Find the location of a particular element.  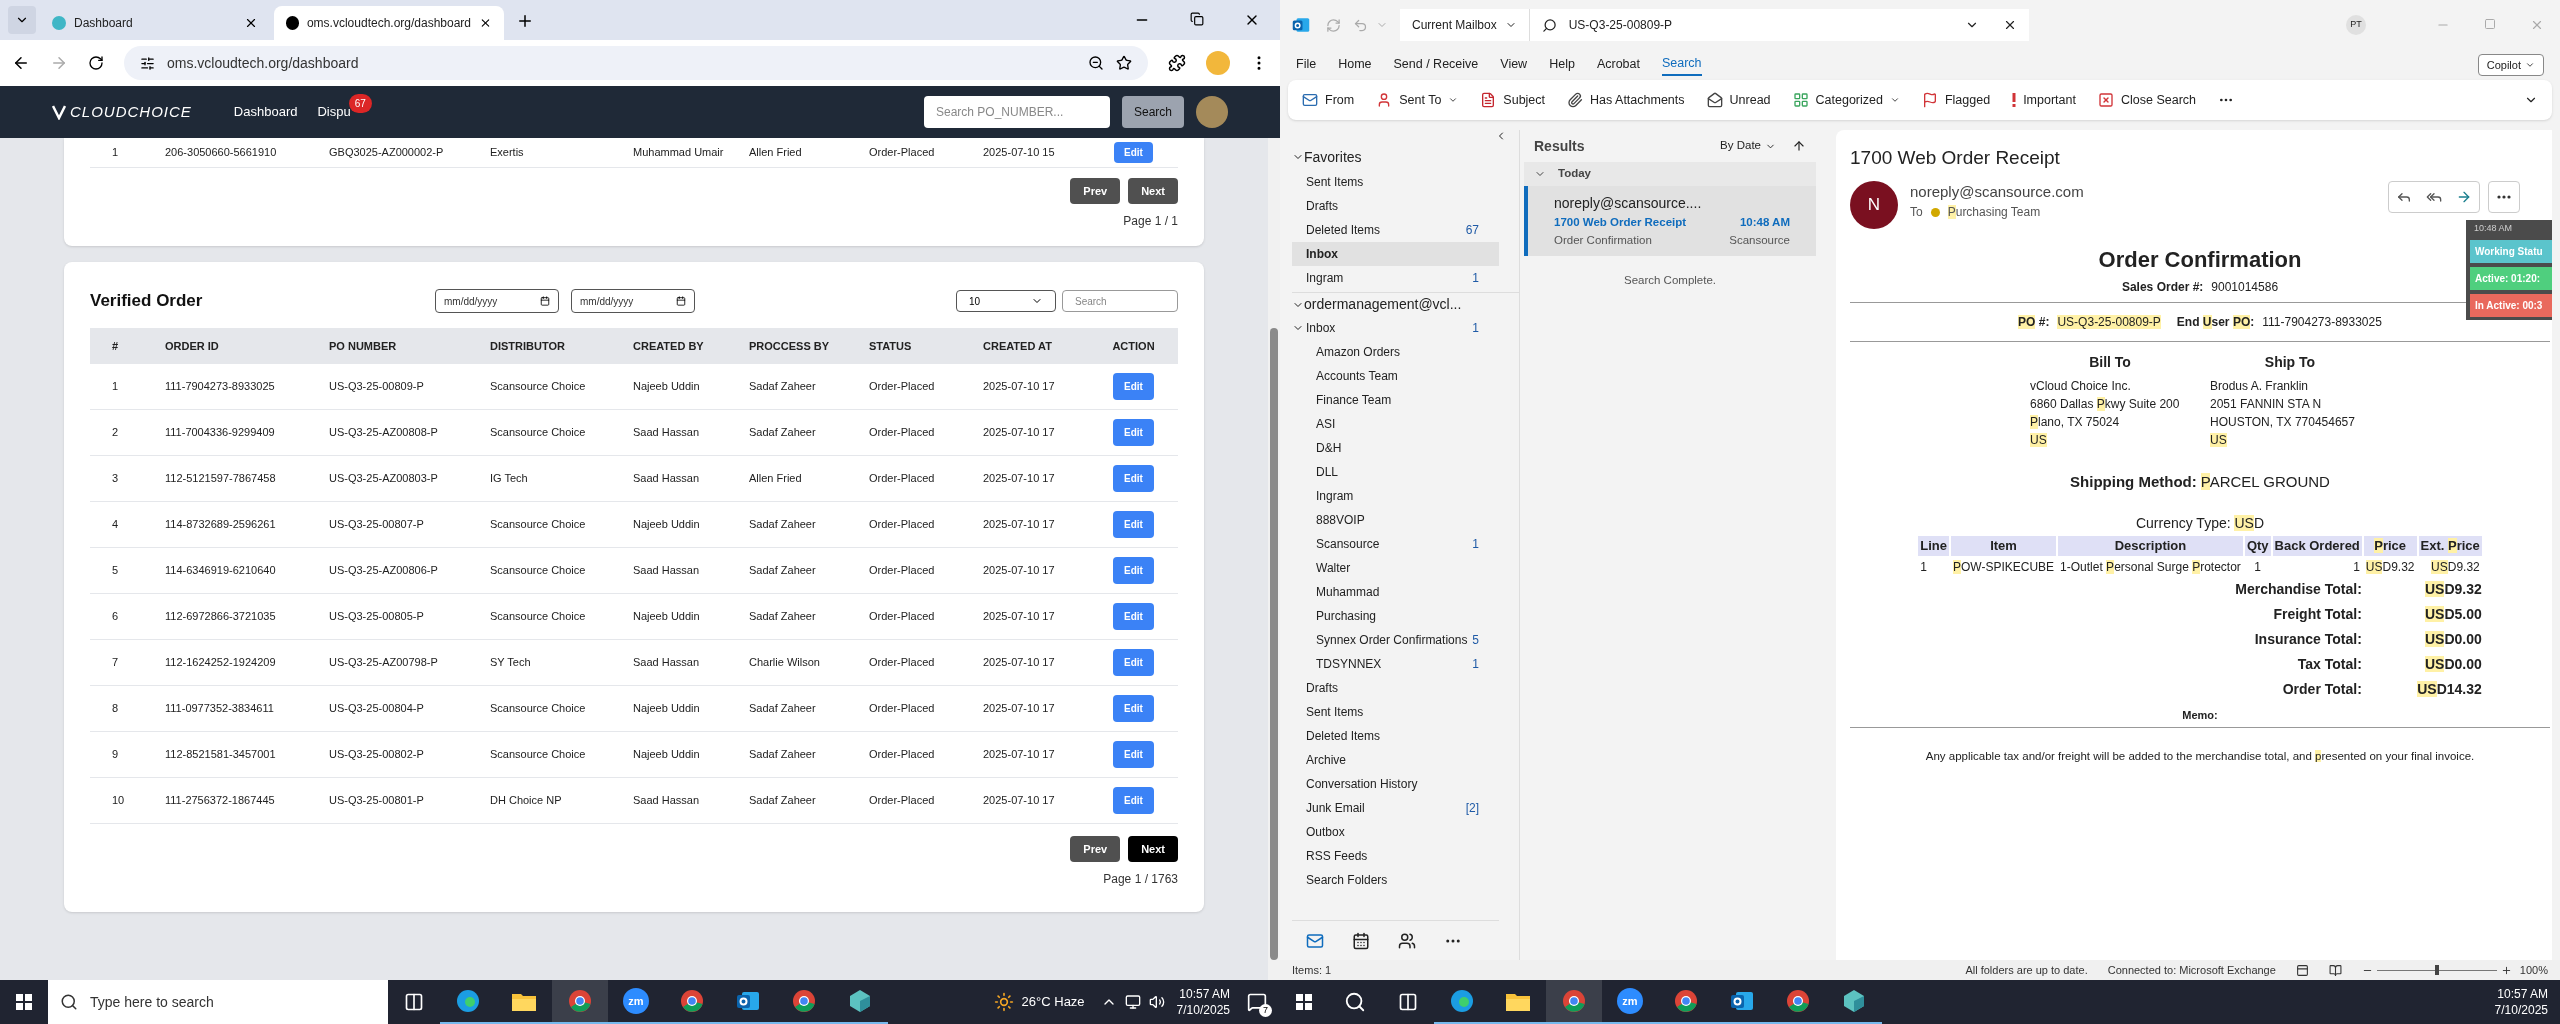

folder-item: Purchasing is located at coordinates (1405, 616).